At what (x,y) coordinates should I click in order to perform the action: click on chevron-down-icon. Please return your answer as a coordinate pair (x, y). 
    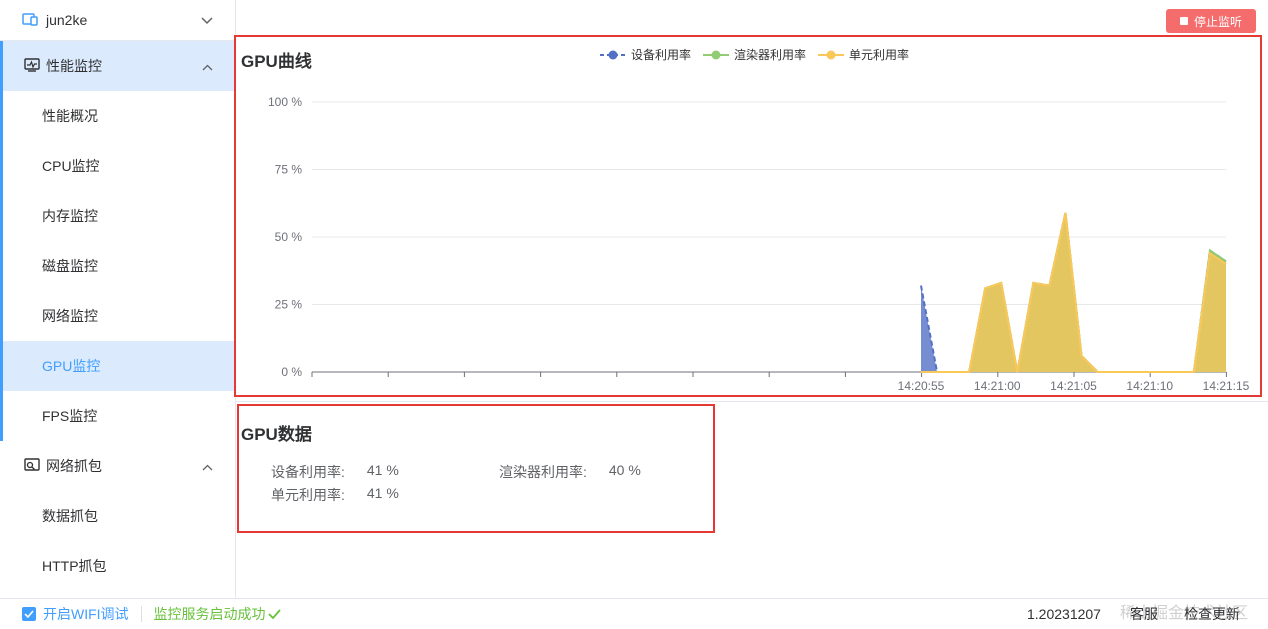
    Looking at the image, I should click on (207, 20).